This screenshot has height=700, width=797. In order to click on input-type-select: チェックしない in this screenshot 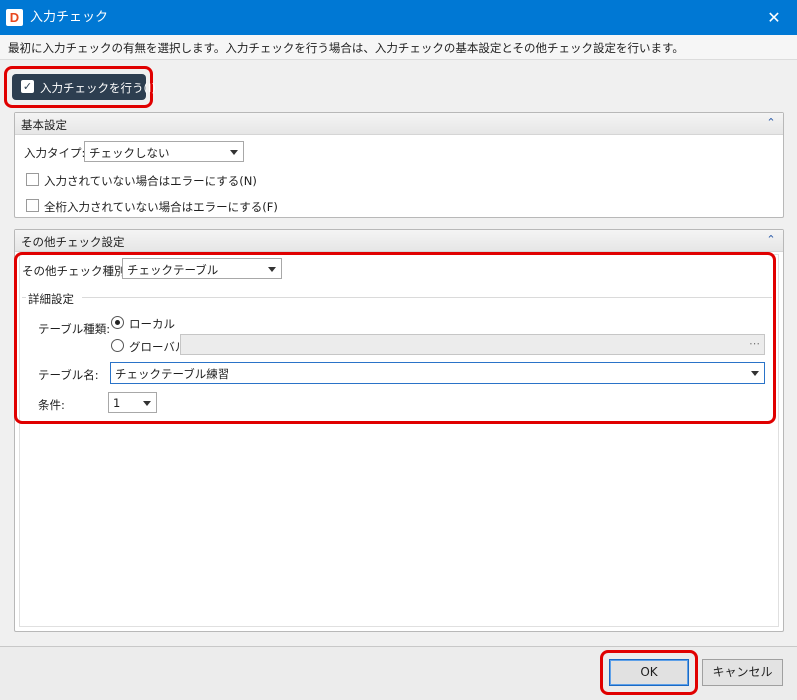, I will do `click(164, 151)`.